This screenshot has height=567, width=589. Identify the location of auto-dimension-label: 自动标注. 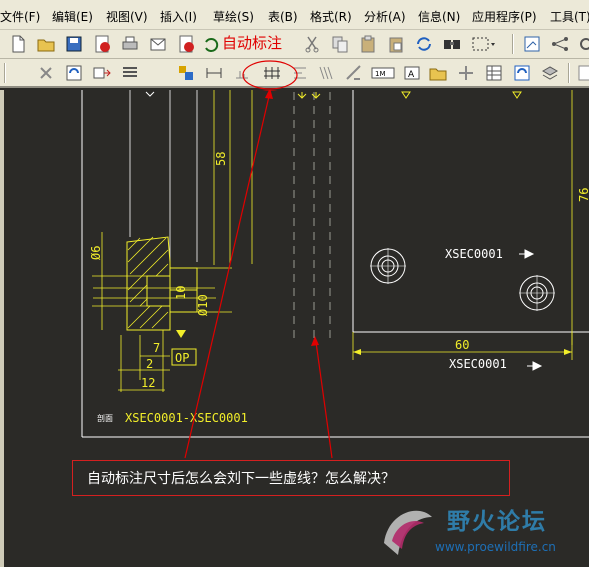
(252, 43).